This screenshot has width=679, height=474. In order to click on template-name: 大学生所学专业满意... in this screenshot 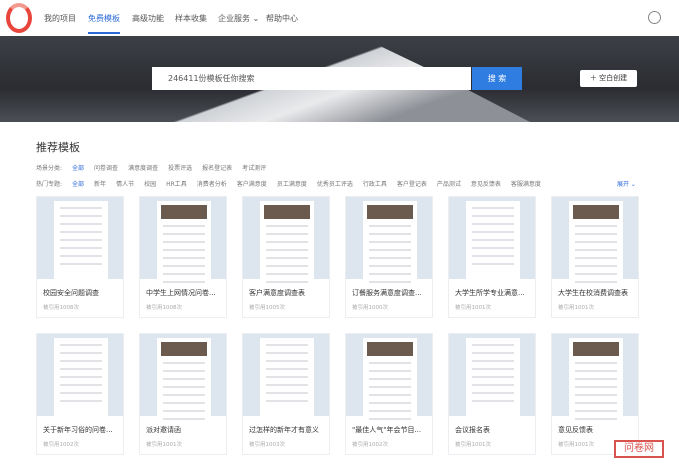, I will do `click(490, 293)`.